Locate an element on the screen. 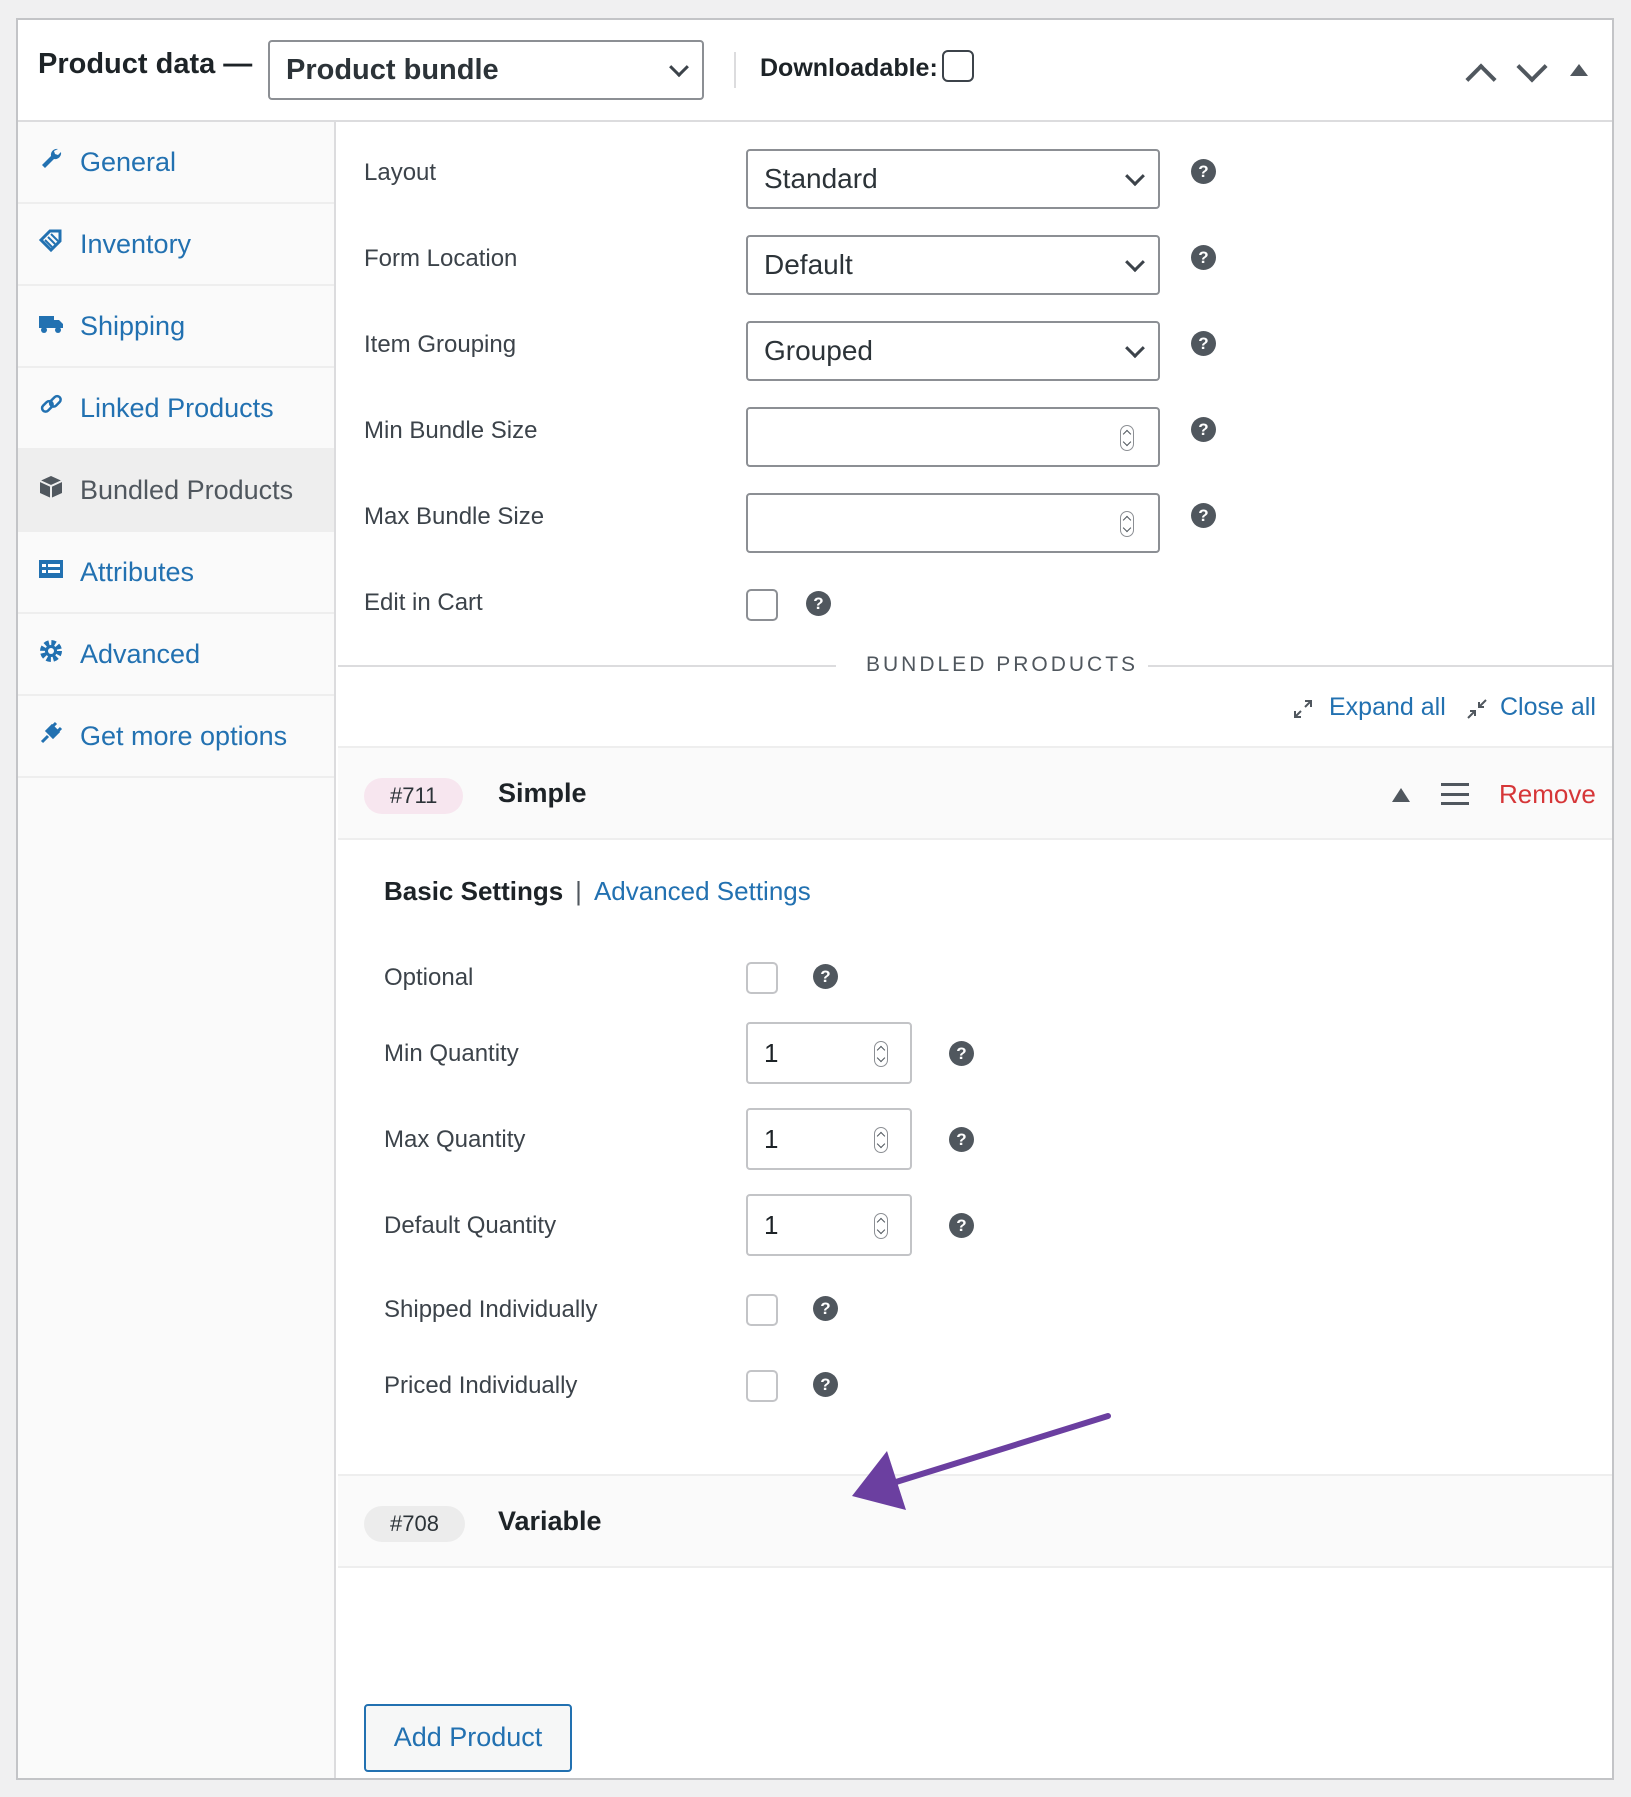 Image resolution: width=1631 pixels, height=1797 pixels. sidebar-item-general: General is located at coordinates (176, 163).